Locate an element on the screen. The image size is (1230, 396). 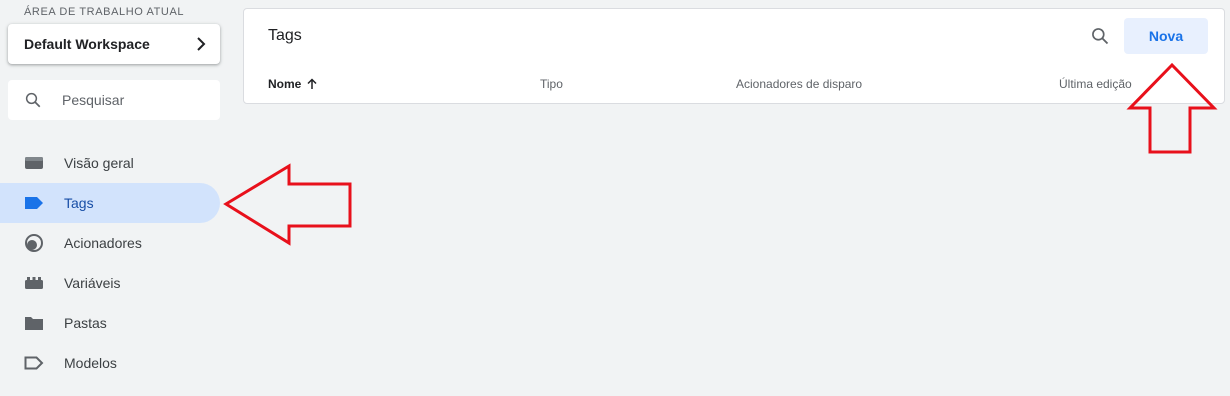
sidebar-item-variables: Variáveis is located at coordinates (110, 283).